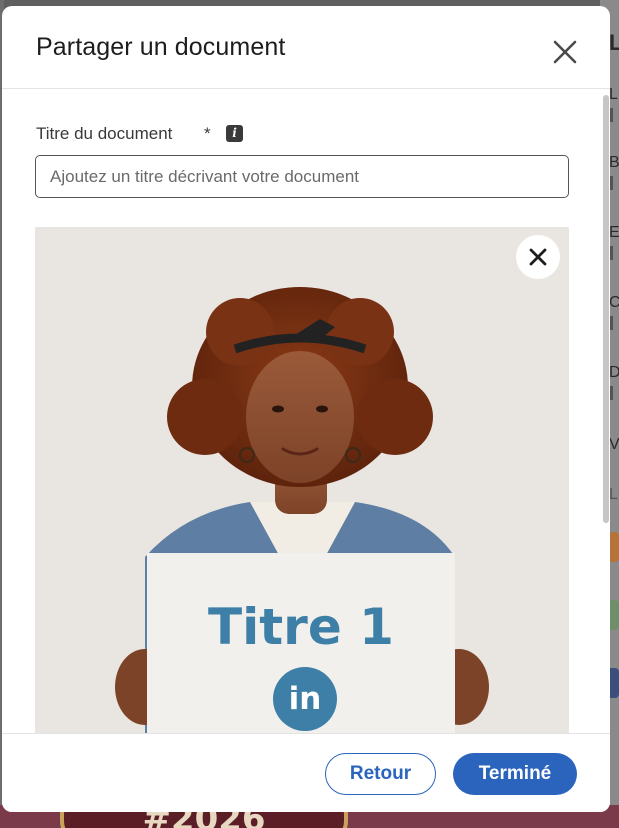 The width and height of the screenshot is (619, 828). I want to click on back-button: Retour, so click(380, 774).